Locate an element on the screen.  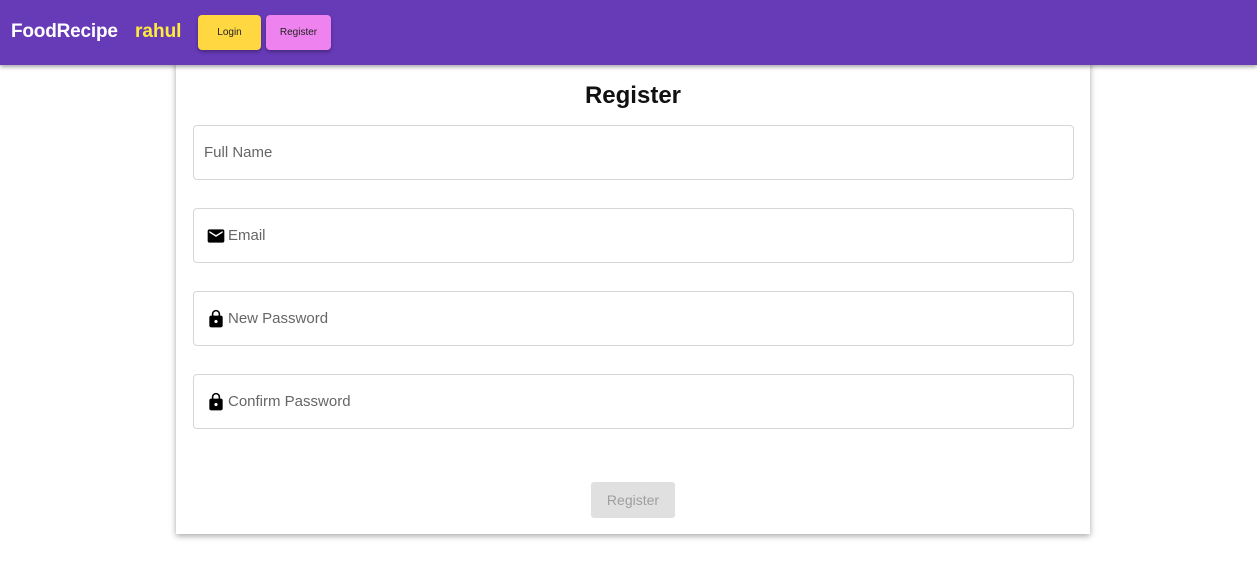
new-password-field is located at coordinates (633, 318).